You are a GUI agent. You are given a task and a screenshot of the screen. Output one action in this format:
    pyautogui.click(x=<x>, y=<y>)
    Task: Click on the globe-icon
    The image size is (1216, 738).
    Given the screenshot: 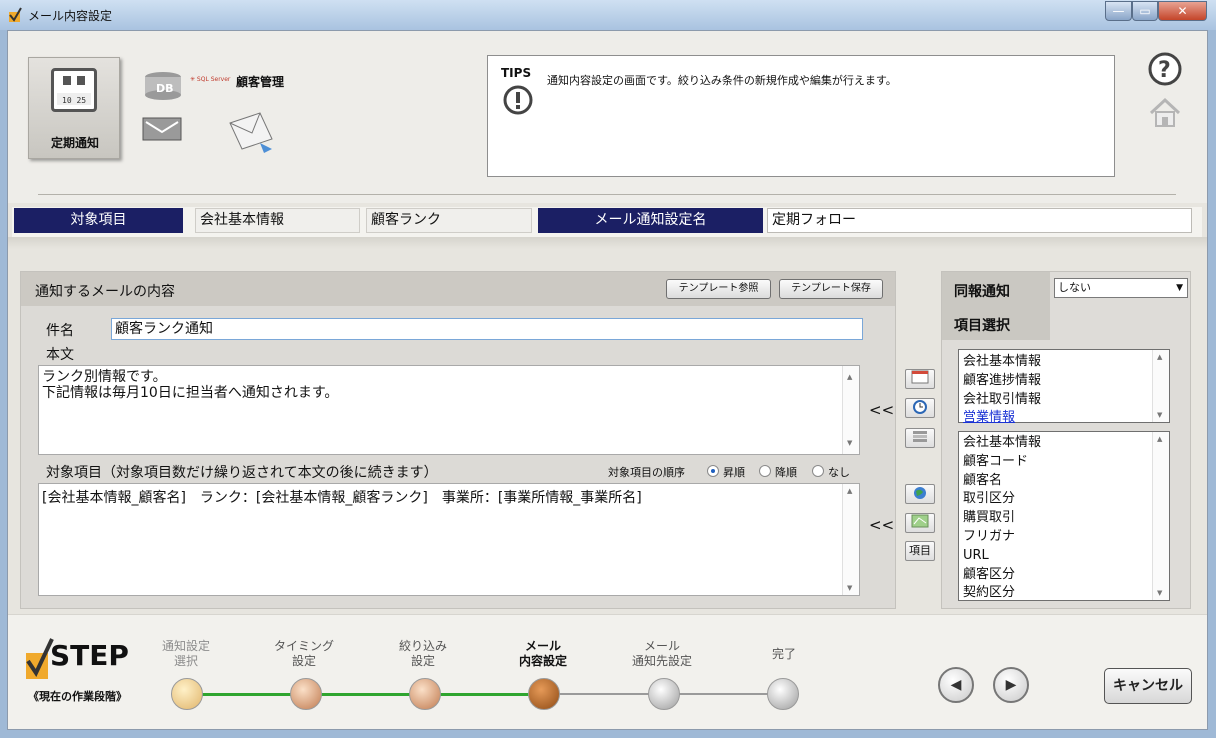 What is the action you would take?
    pyautogui.click(x=920, y=494)
    